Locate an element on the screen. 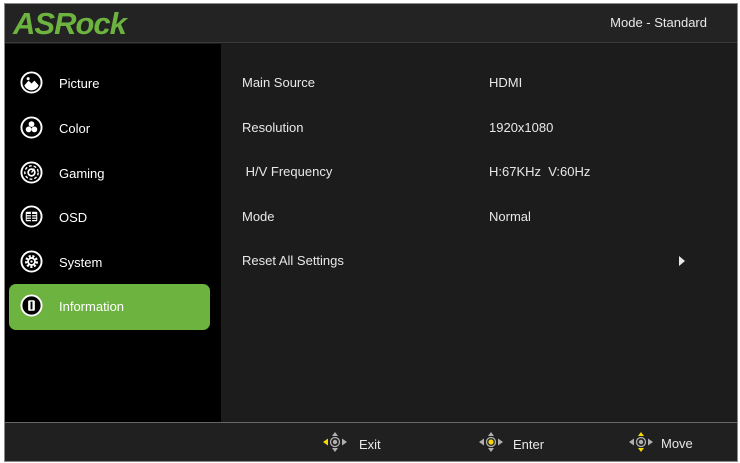 This screenshot has width=740, height=463. system-icon is located at coordinates (31, 261).